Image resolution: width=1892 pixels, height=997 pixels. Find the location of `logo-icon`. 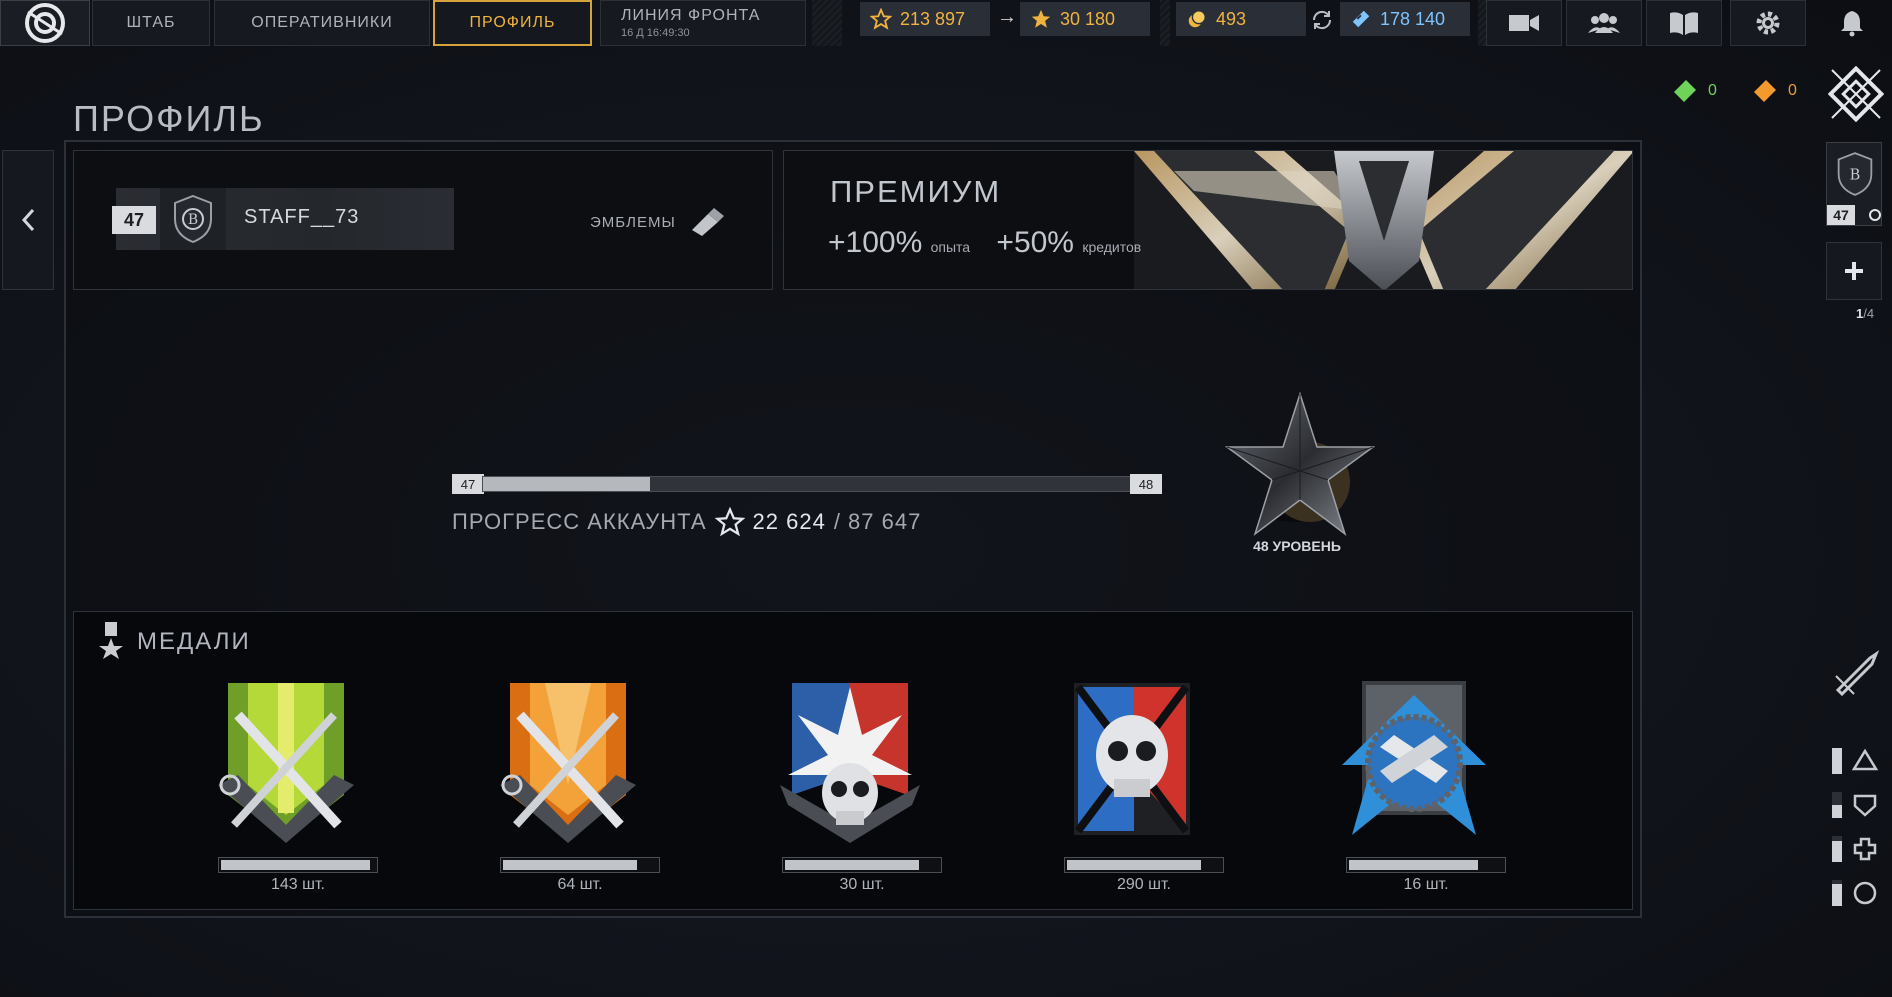

logo-icon is located at coordinates (45, 23).